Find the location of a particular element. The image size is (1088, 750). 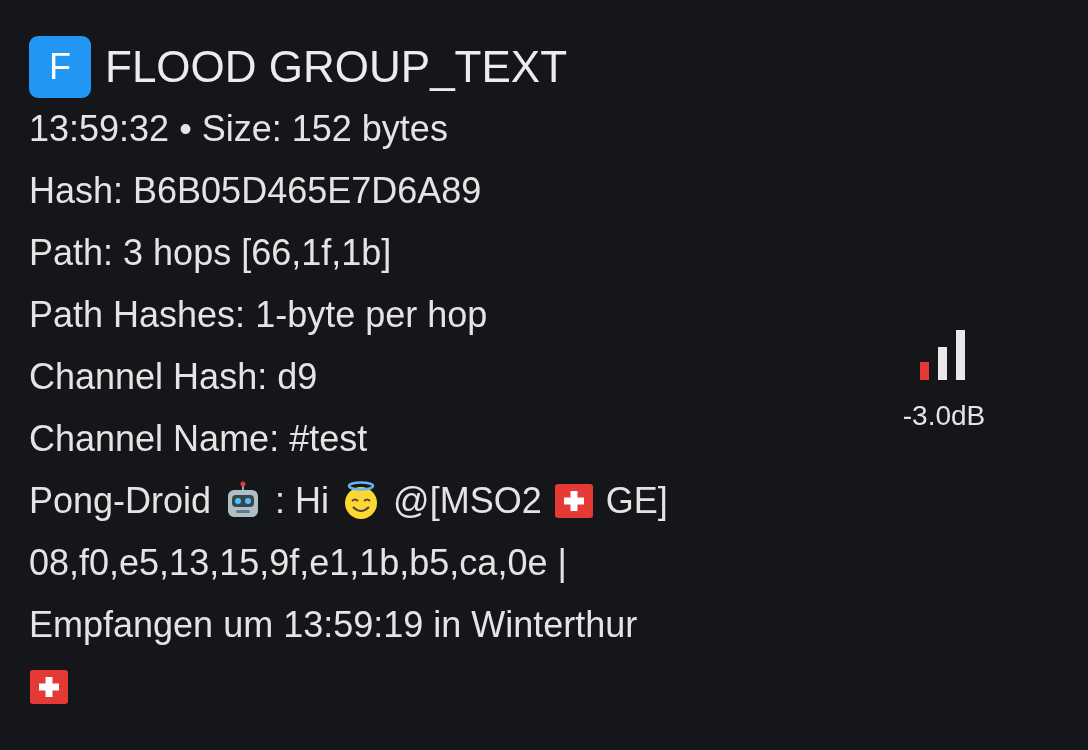

detail-text: Path Hashes: 1-byte per hop is located at coordinates (258, 315).